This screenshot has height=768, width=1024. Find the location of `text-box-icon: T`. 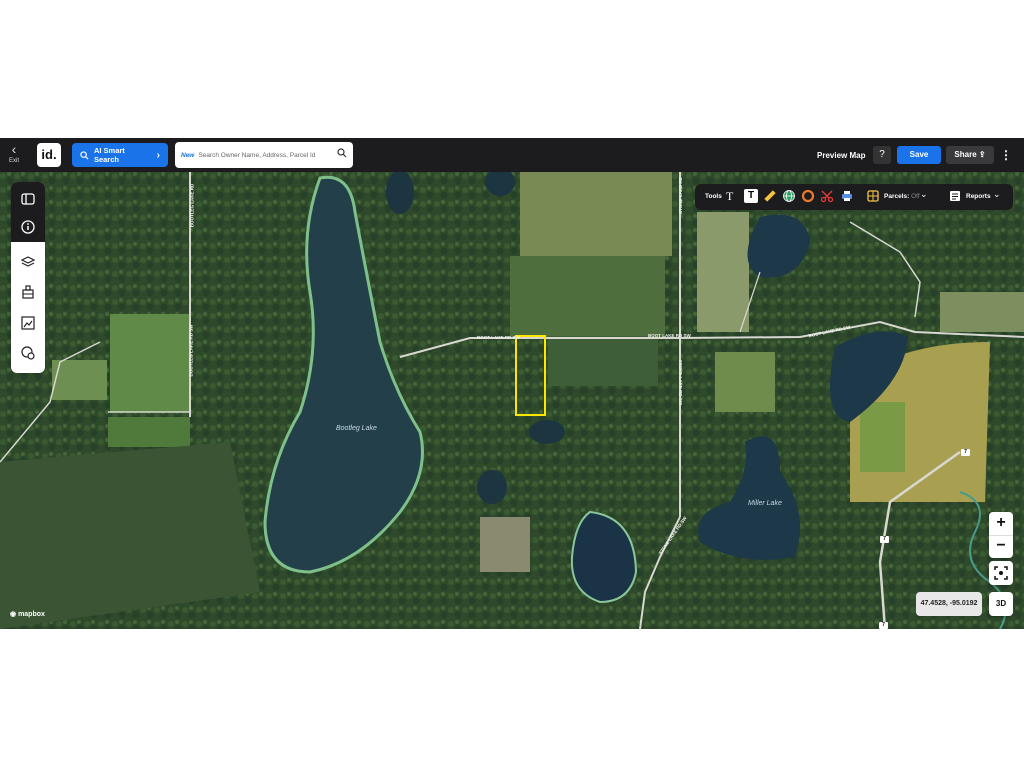

text-box-icon: T is located at coordinates (751, 196).